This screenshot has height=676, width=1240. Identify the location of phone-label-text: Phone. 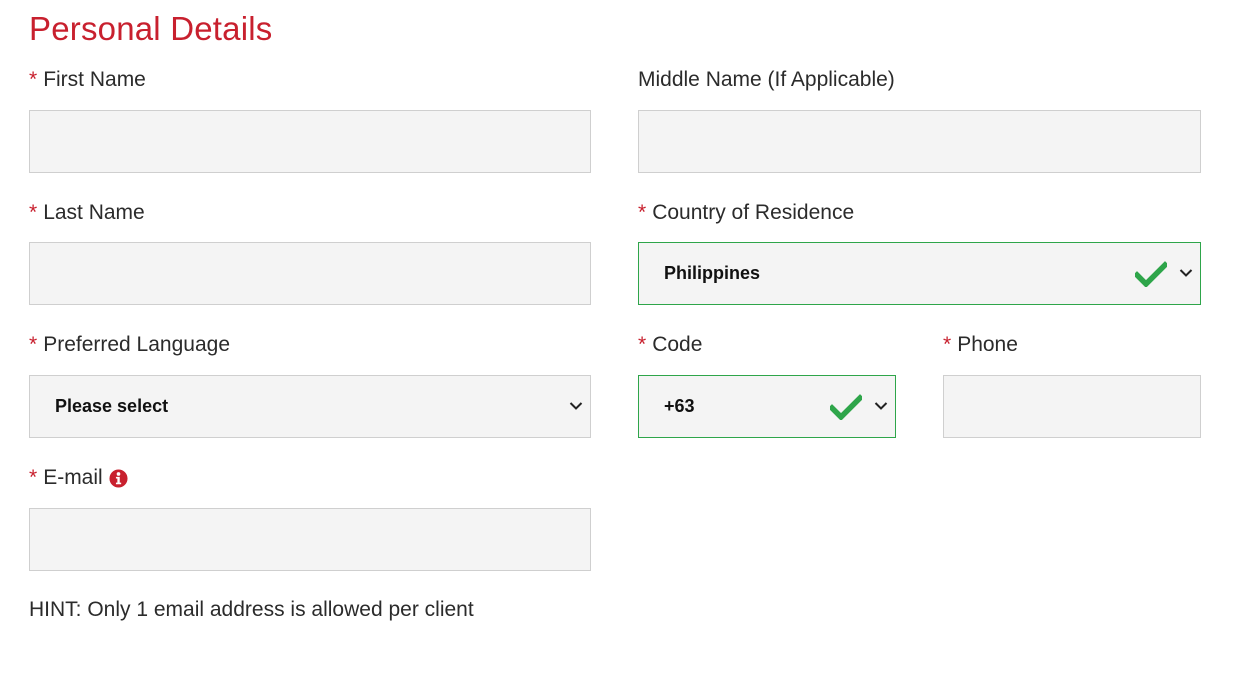
(987, 344).